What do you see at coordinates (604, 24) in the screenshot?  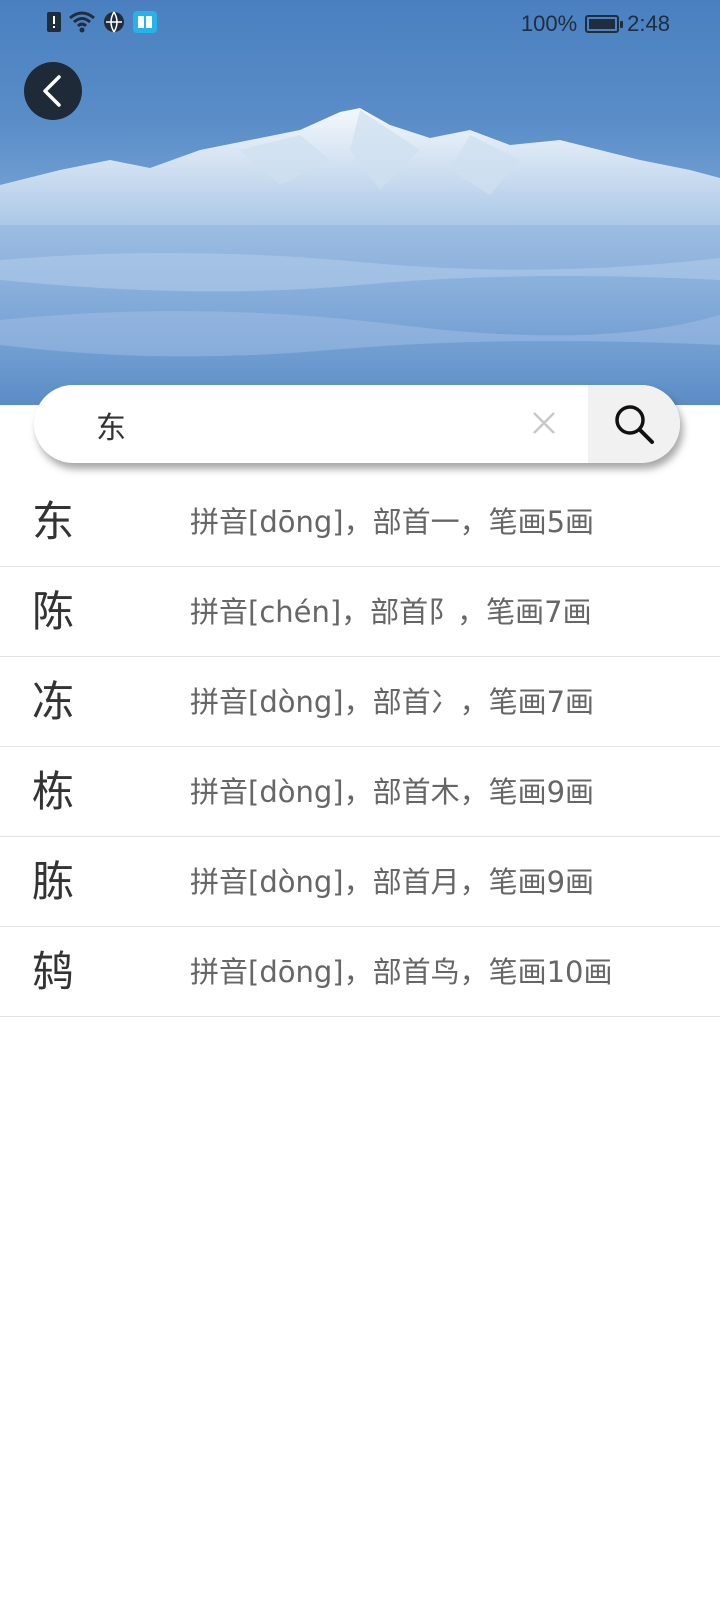 I see `battery-icon` at bounding box center [604, 24].